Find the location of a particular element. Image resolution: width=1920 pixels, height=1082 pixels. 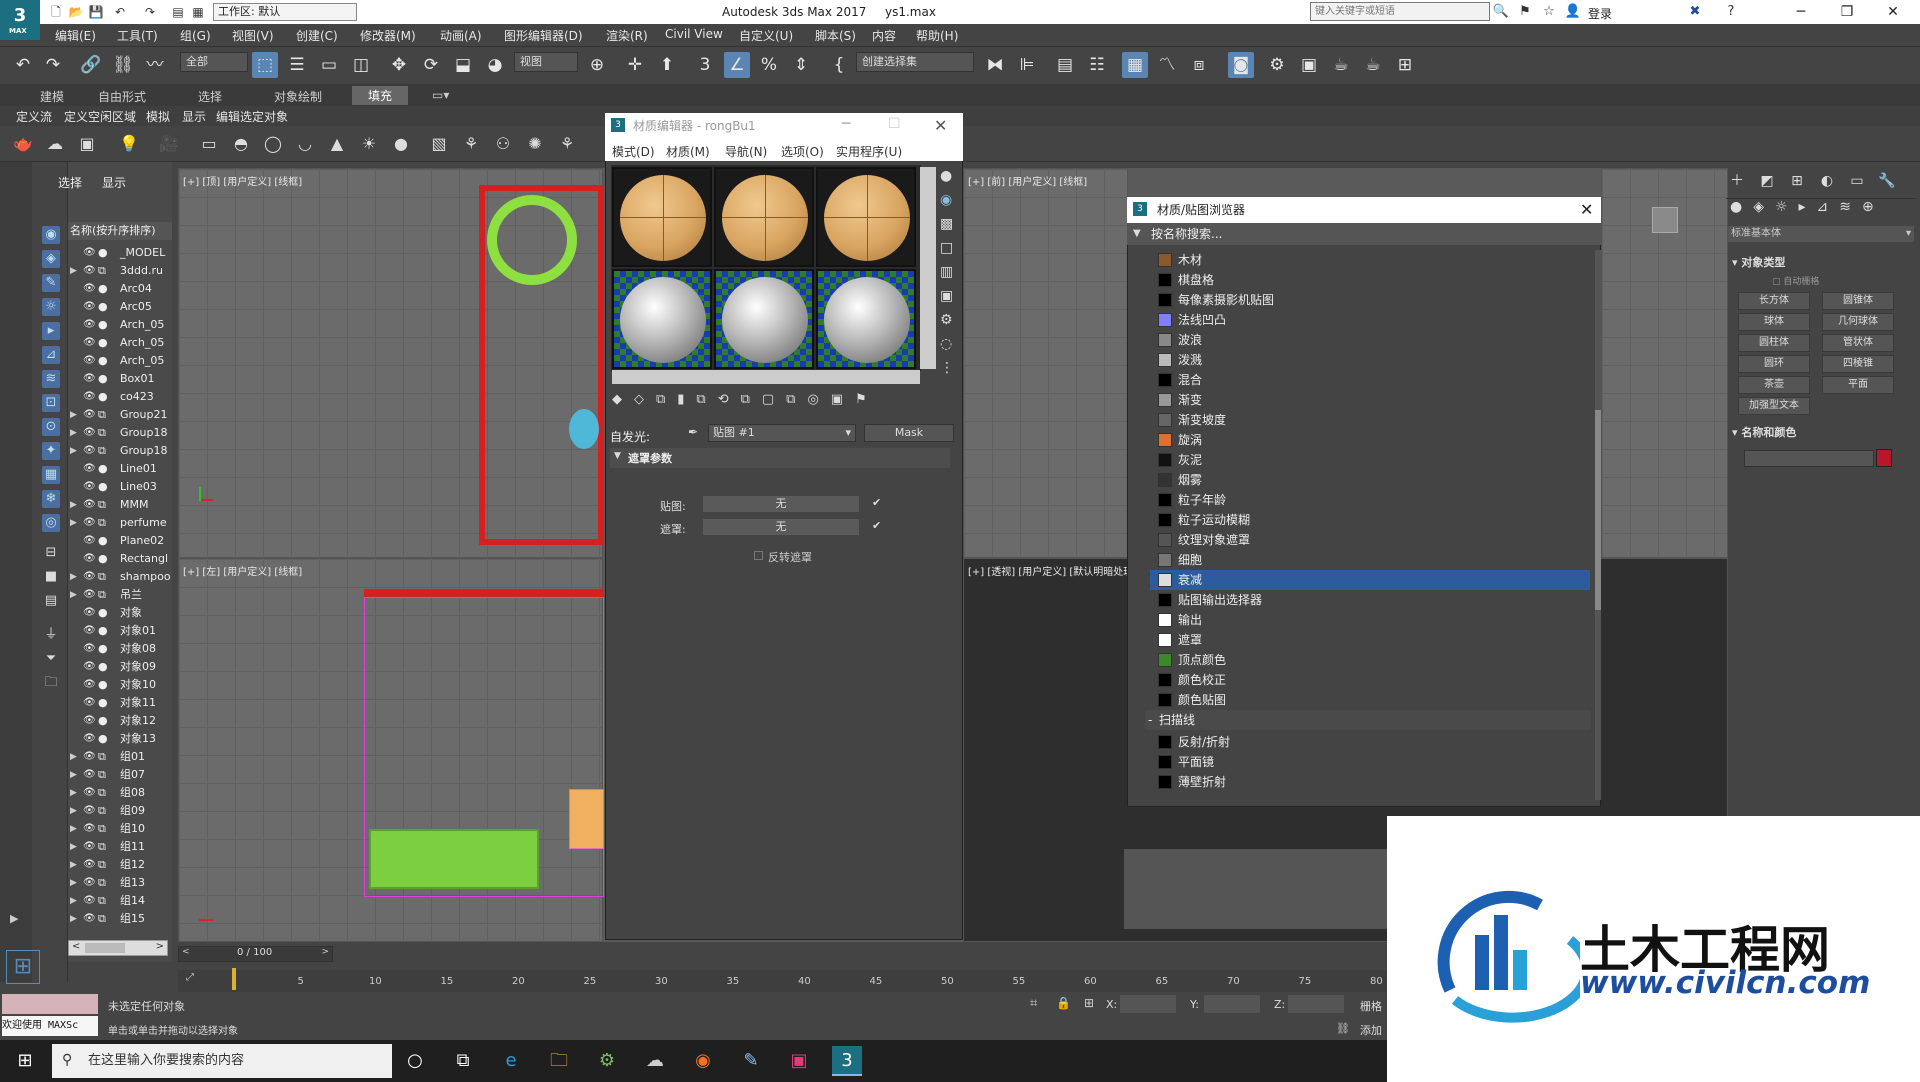

explorer-row: 👁 ● co423 is located at coordinates (120, 397).